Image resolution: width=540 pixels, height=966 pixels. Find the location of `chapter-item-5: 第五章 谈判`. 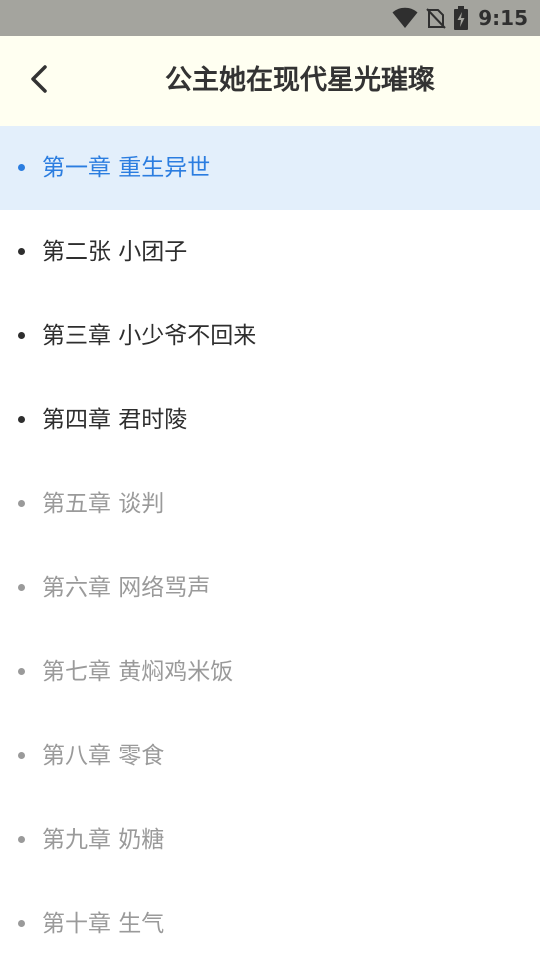

chapter-item-5: 第五章 谈判 is located at coordinates (270, 504).